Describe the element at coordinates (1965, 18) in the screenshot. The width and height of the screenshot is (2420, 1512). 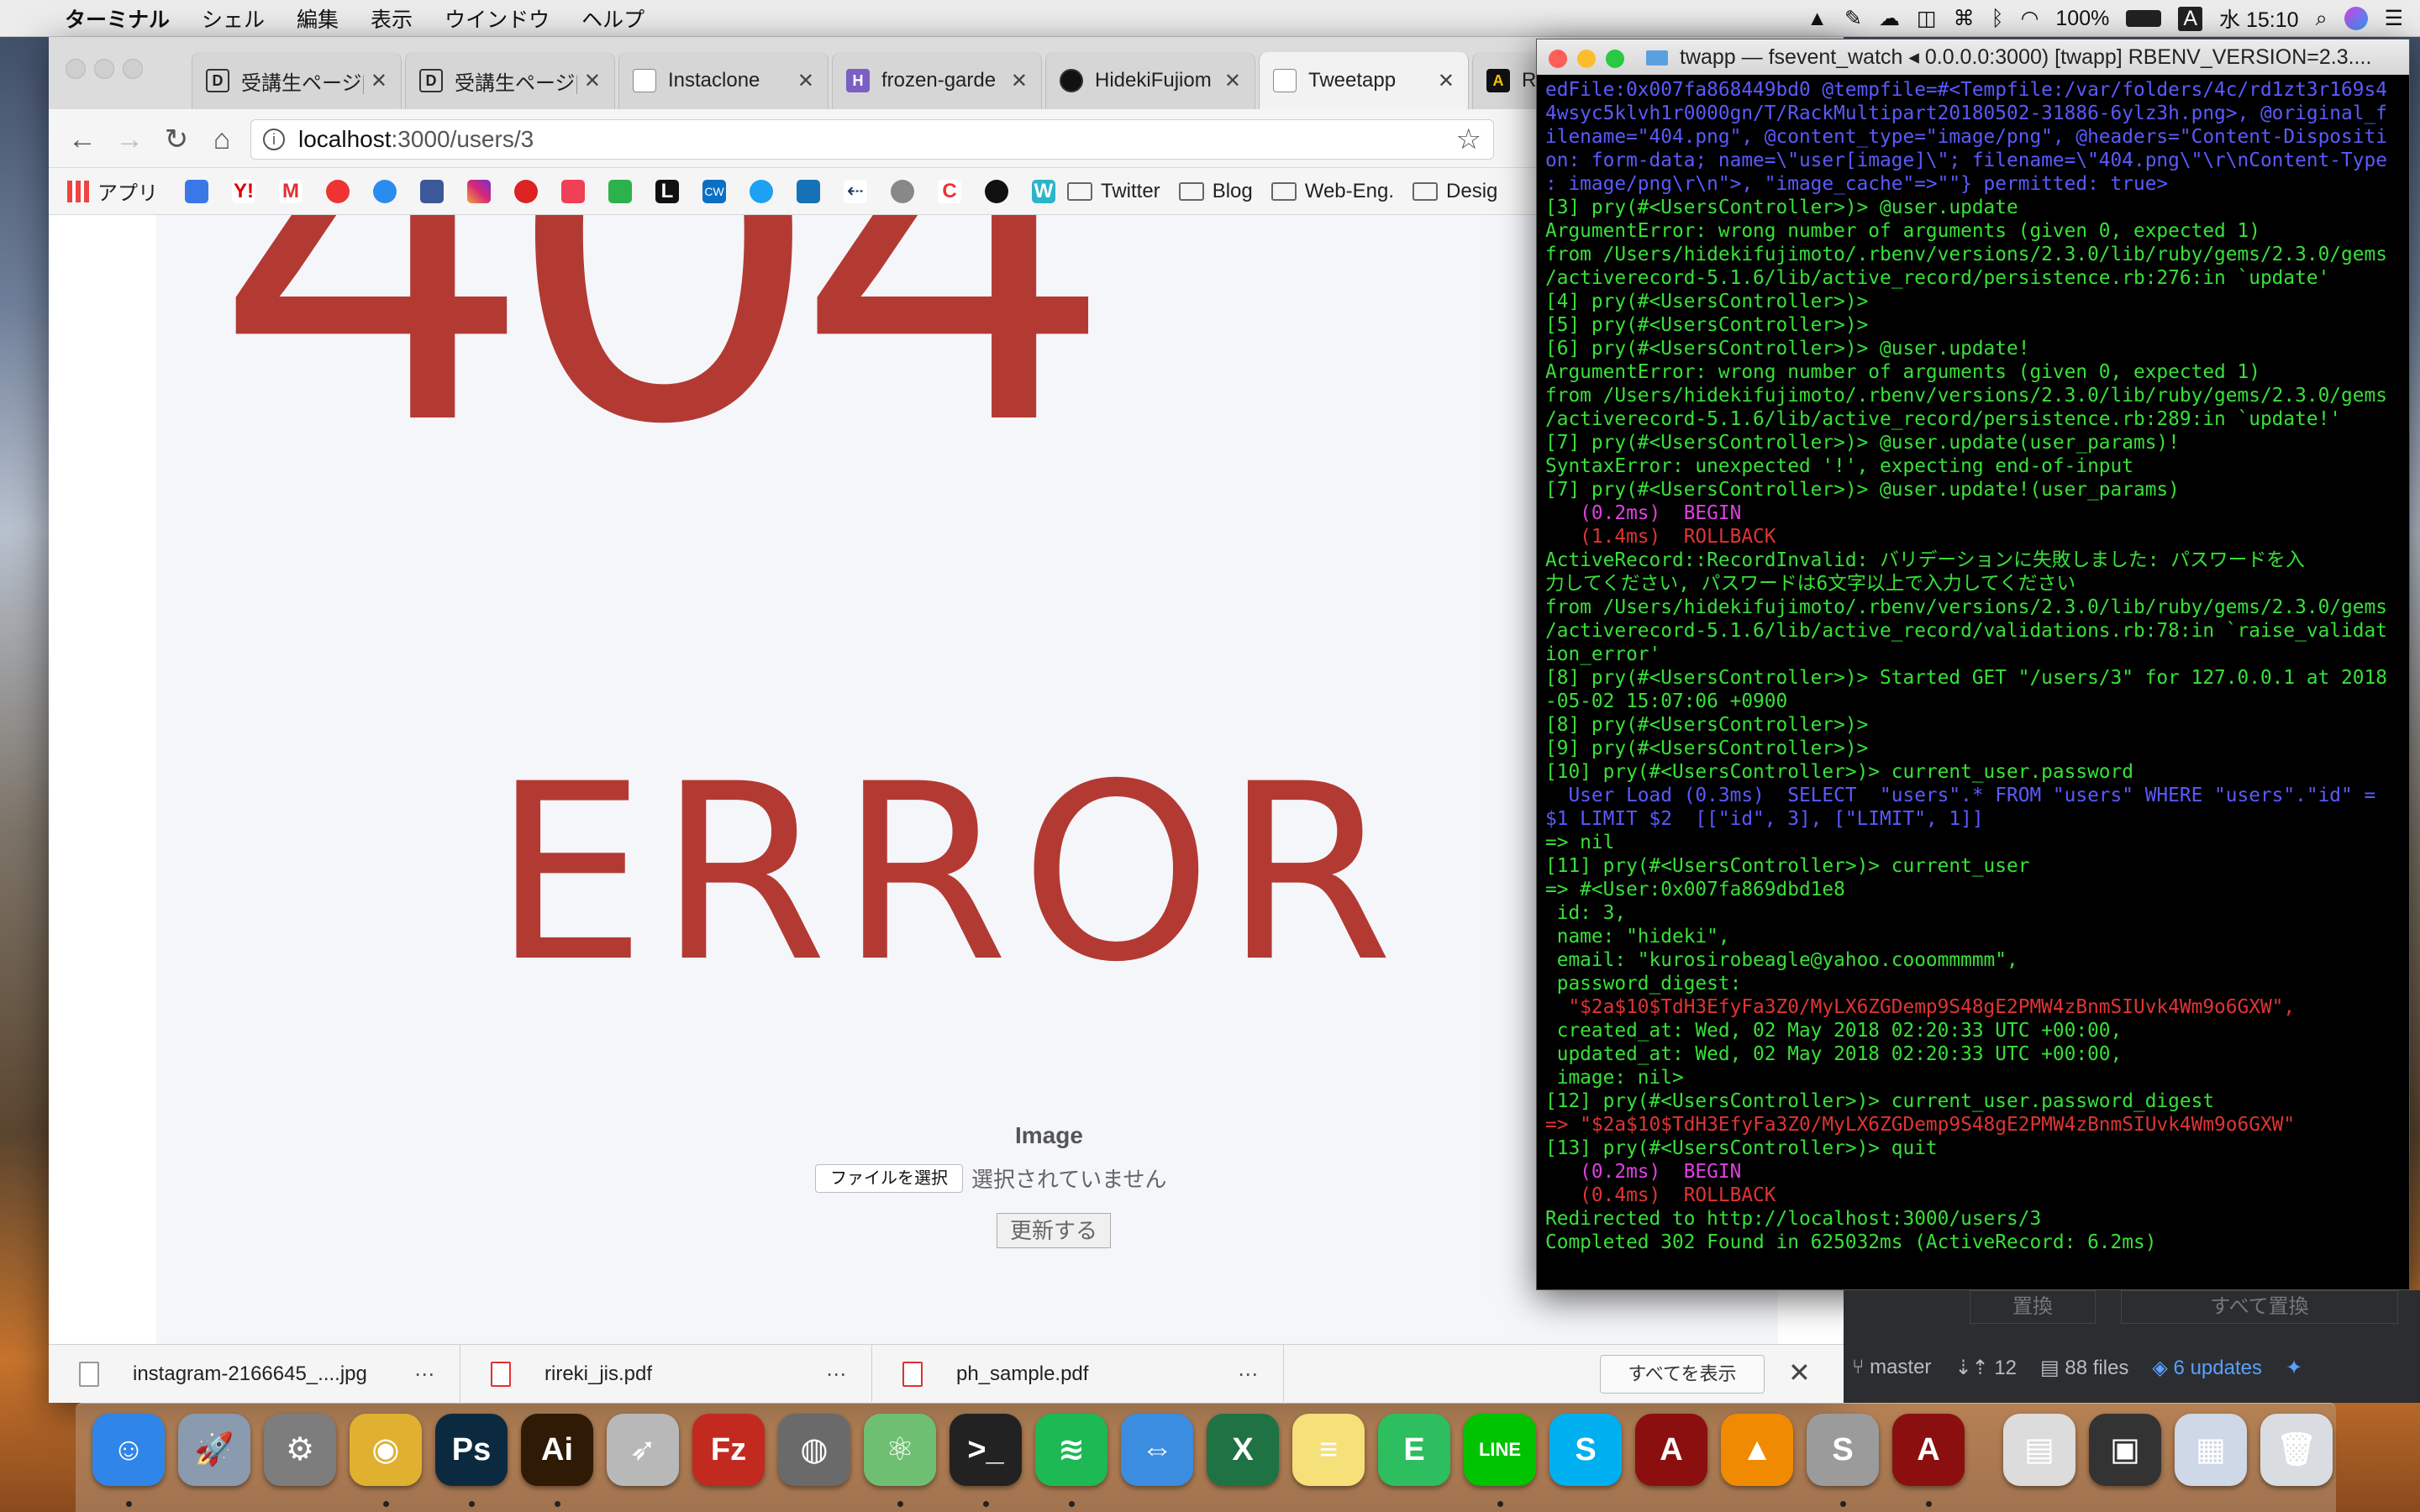
I see `command-icon: ⌘` at that location.